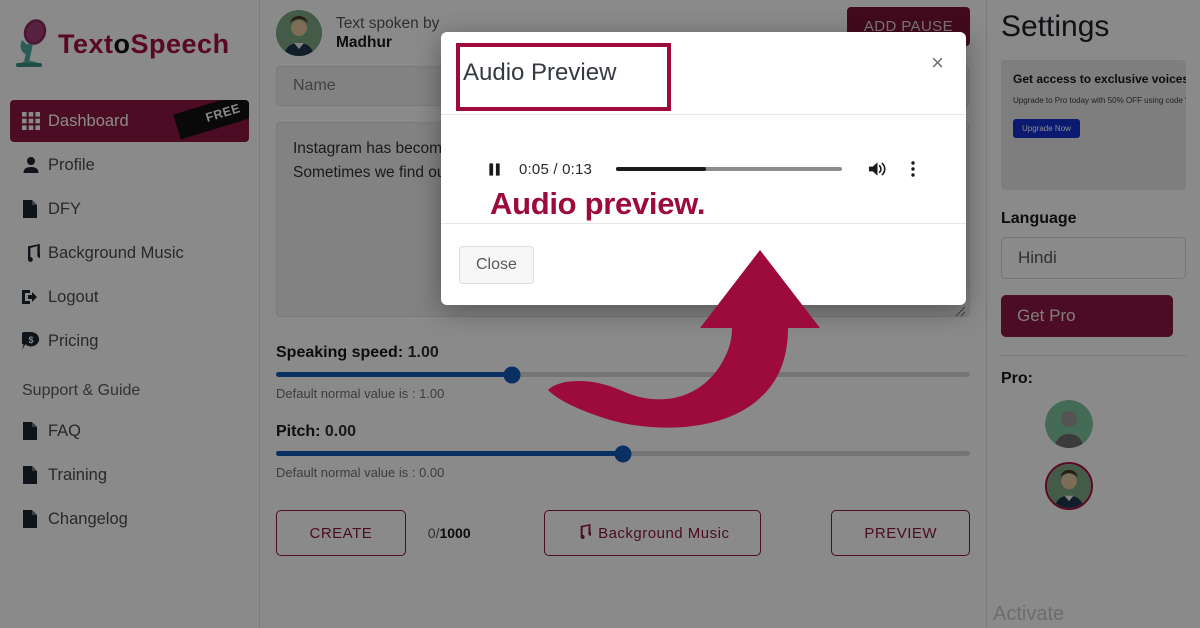 The width and height of the screenshot is (1200, 628). Describe the element at coordinates (340, 352) in the screenshot. I see `speaking-speed-label: Speaking speed:` at that location.